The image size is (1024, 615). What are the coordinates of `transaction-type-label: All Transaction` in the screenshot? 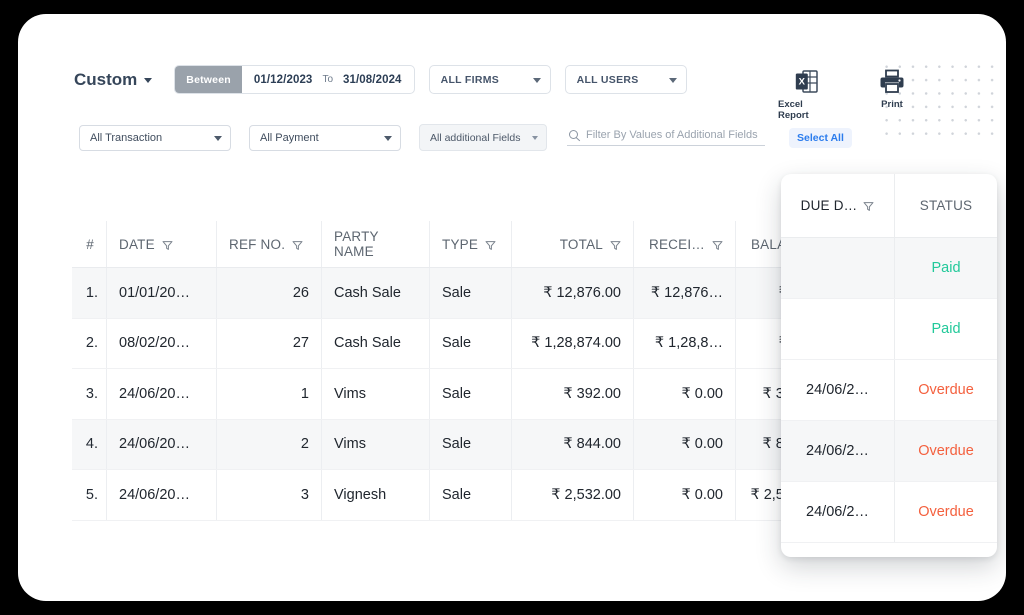 It's located at (126, 137).